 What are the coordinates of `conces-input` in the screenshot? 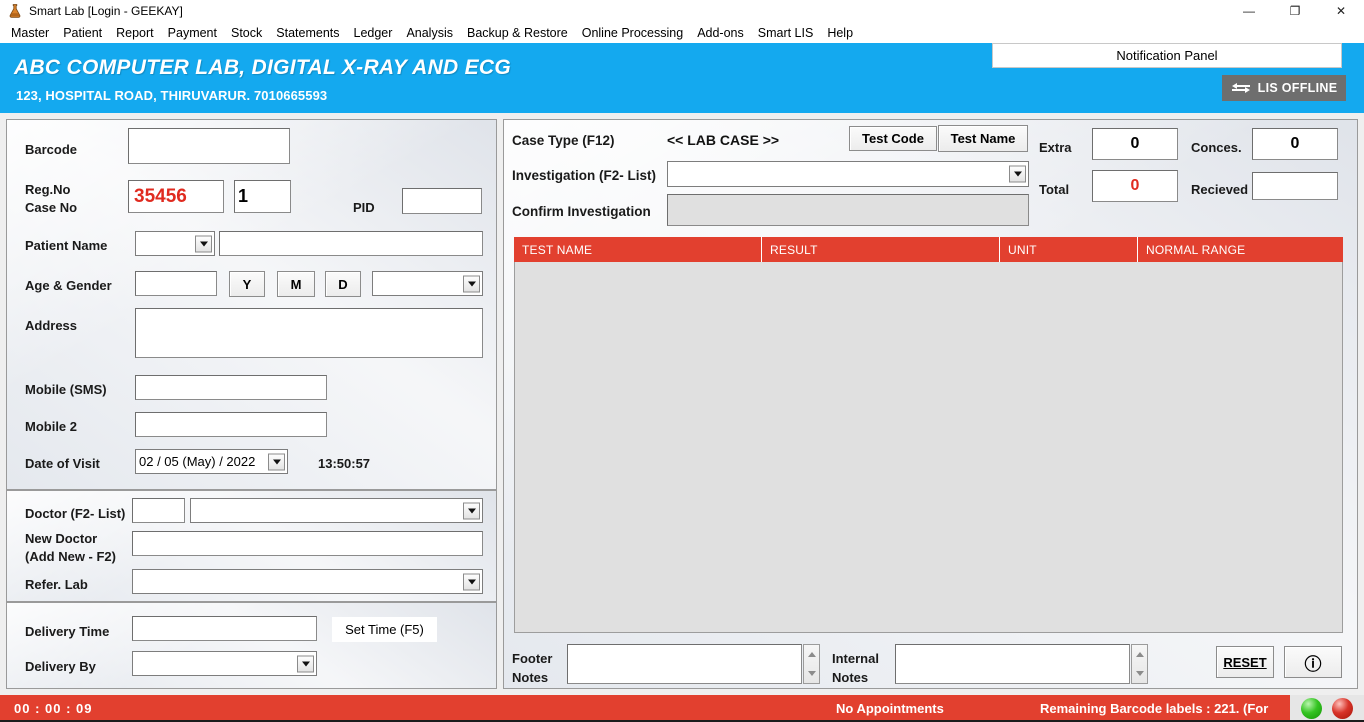 It's located at (1295, 144).